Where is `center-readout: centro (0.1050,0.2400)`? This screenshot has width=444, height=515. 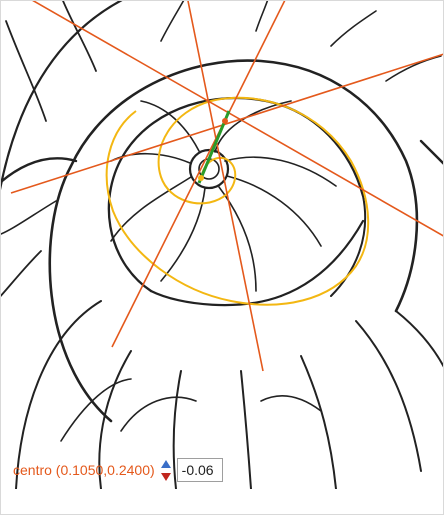 center-readout: centro (0.1050,0.2400) is located at coordinates (84, 470).